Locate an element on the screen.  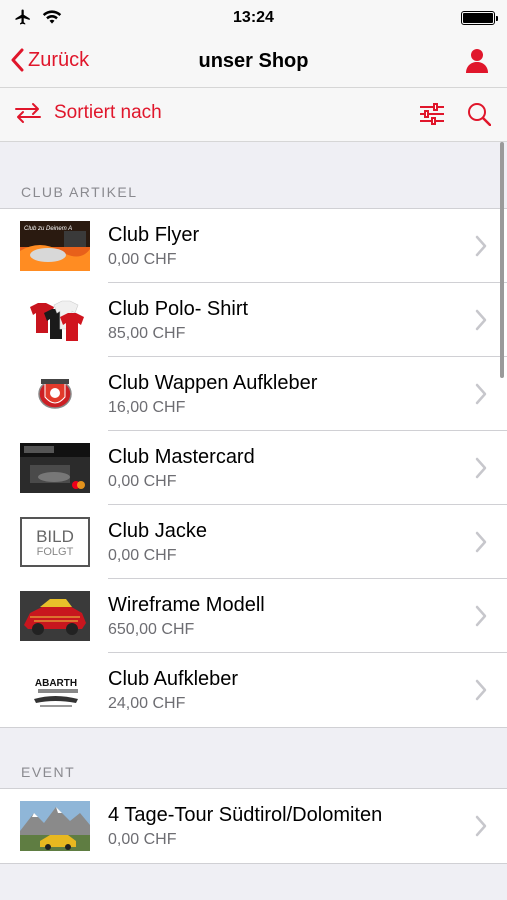
profile-button is located at coordinates (477, 63).